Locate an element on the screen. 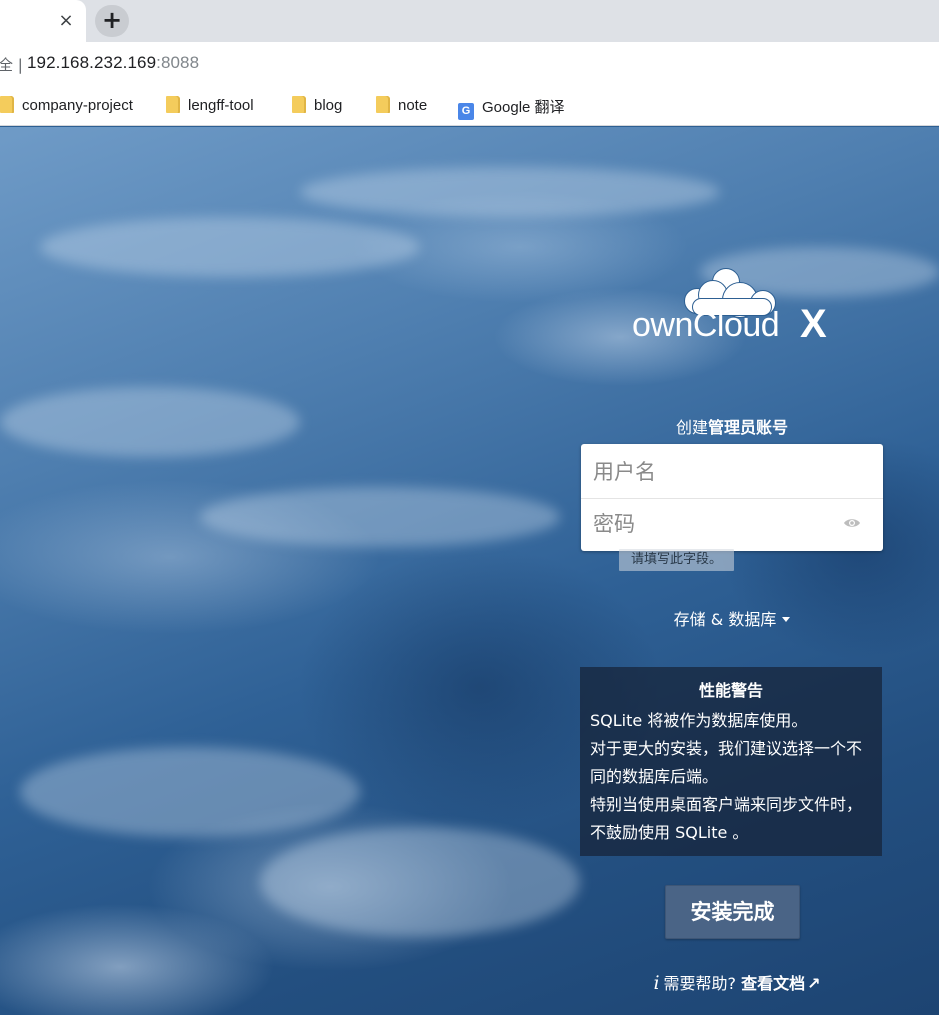  security-indicator: 全 | is located at coordinates (11, 64).